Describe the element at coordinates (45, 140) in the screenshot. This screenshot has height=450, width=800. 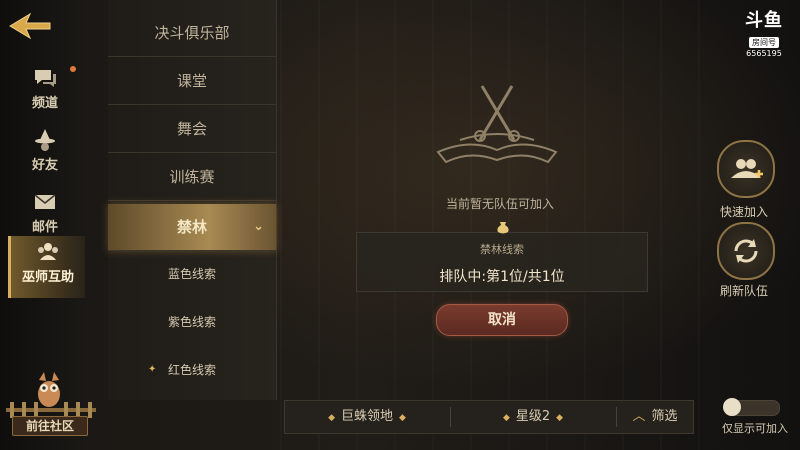
I see `wizard-hat-icon` at that location.